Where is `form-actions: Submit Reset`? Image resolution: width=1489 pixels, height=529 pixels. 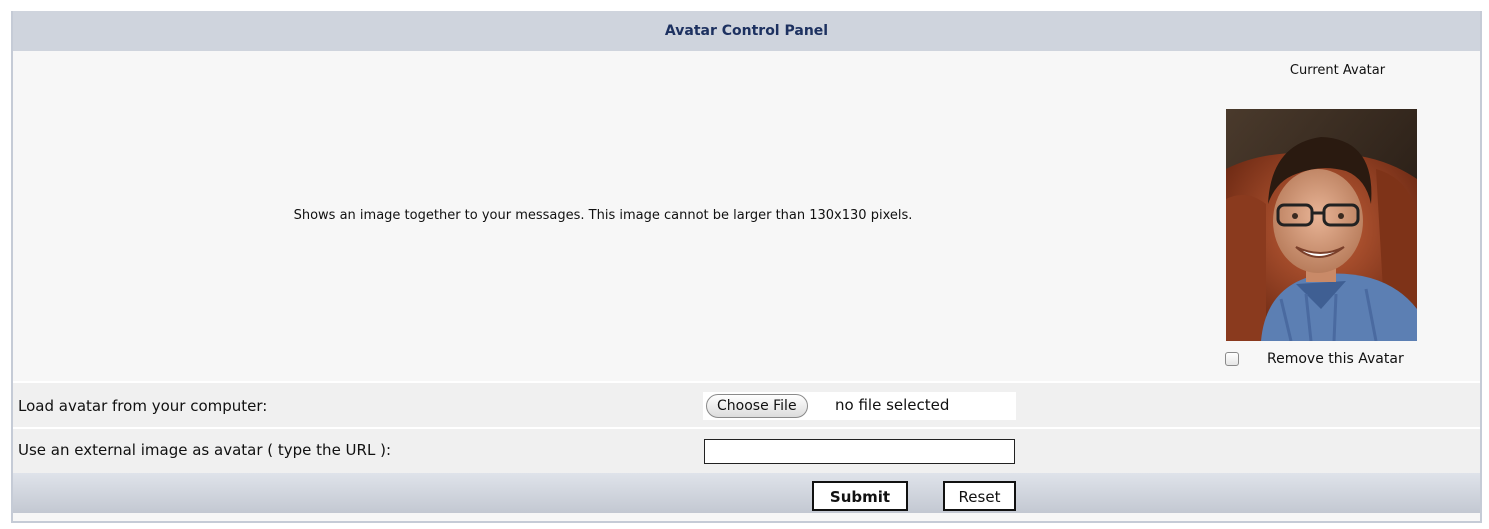
form-actions: Submit Reset is located at coordinates (746, 493).